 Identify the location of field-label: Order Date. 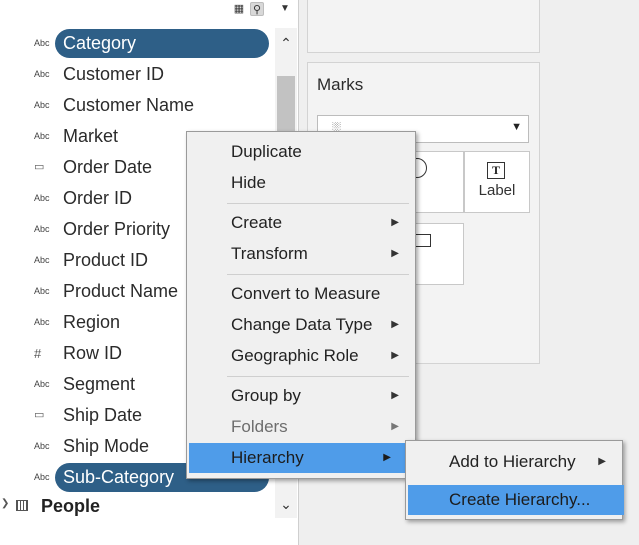
(108, 167).